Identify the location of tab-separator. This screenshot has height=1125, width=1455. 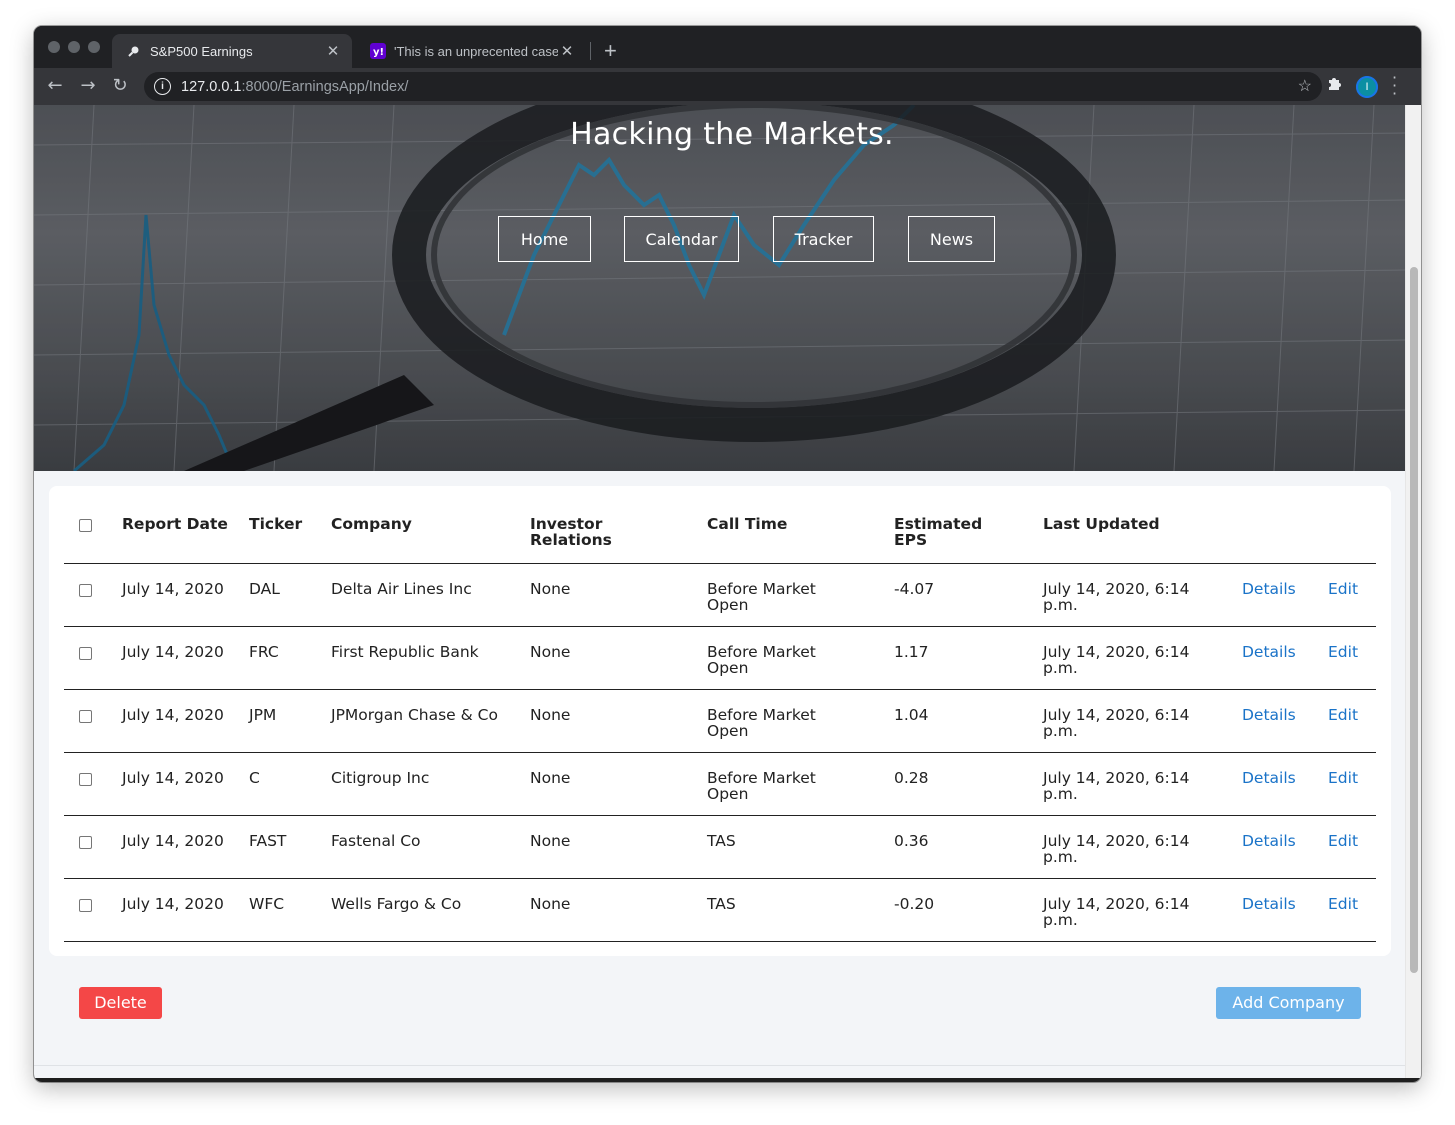
(590, 51).